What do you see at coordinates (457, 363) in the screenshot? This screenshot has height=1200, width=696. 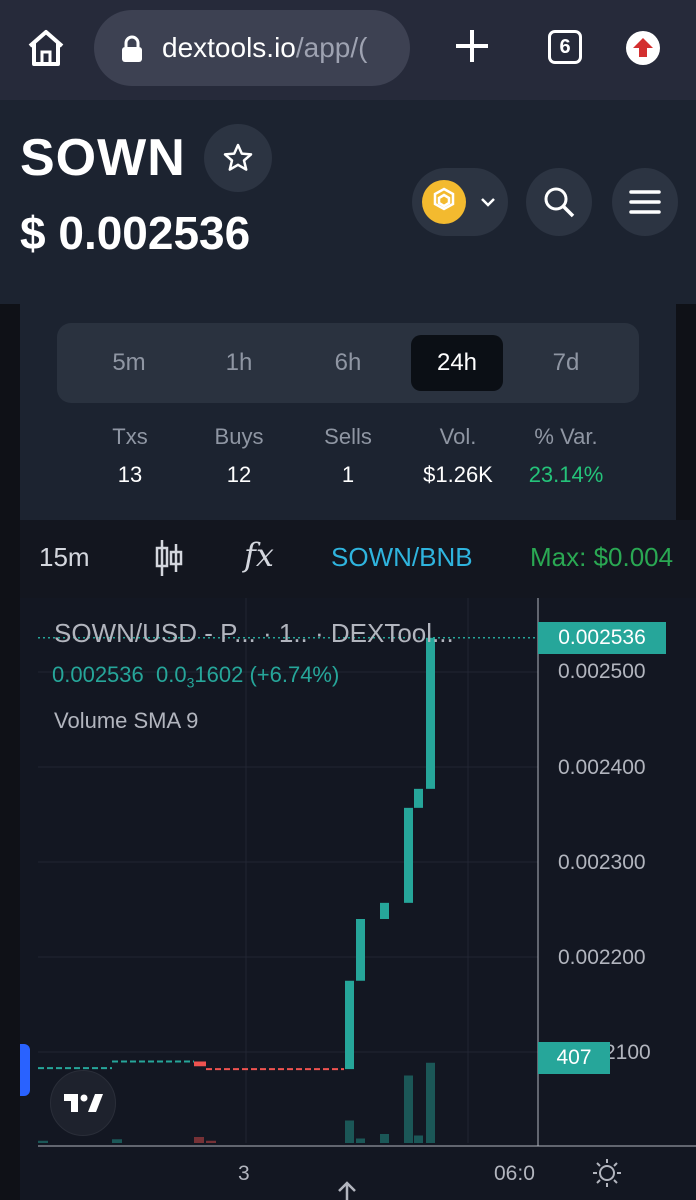 I see `tab-24h: 24h` at bounding box center [457, 363].